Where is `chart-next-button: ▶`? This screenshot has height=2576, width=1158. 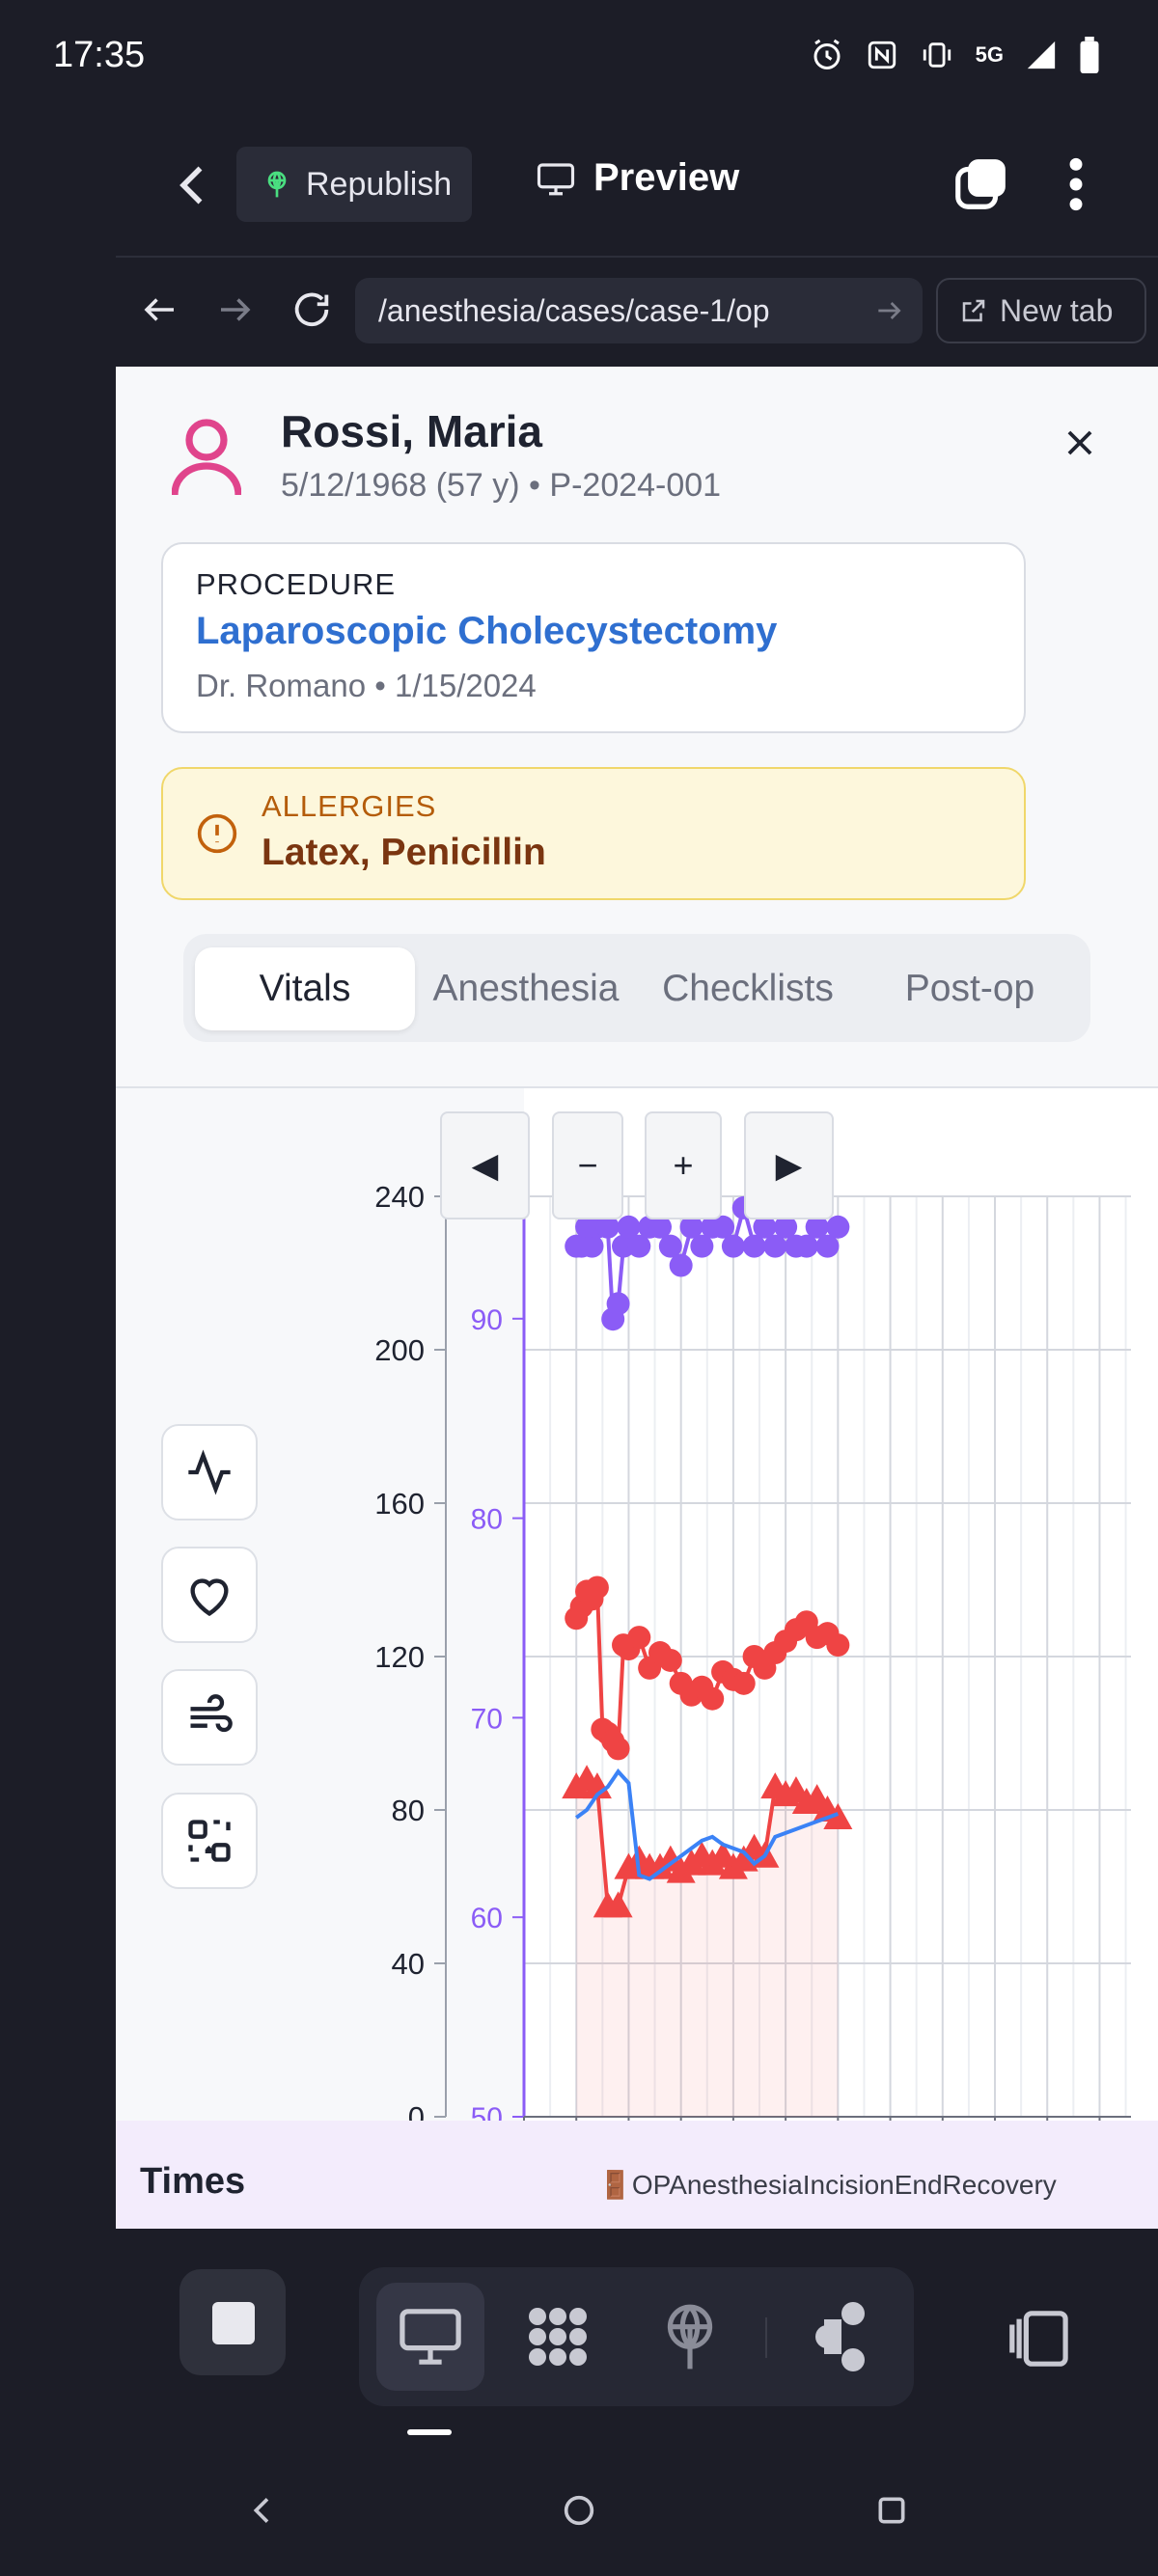 chart-next-button: ▶ is located at coordinates (789, 1165).